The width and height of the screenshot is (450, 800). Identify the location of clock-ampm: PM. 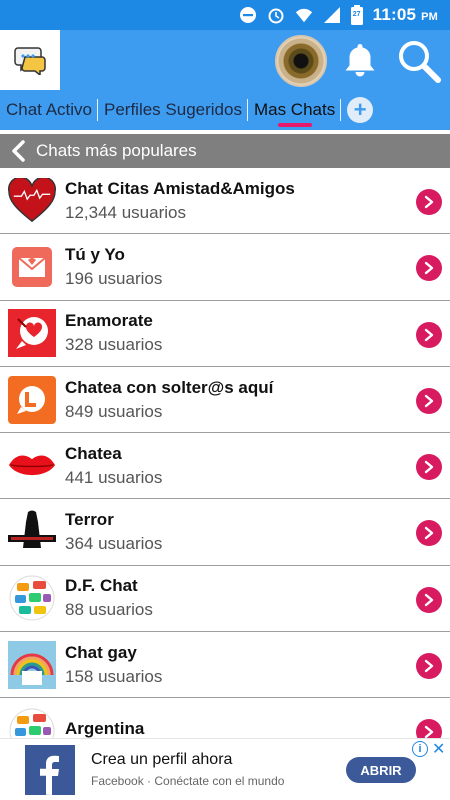
(429, 17).